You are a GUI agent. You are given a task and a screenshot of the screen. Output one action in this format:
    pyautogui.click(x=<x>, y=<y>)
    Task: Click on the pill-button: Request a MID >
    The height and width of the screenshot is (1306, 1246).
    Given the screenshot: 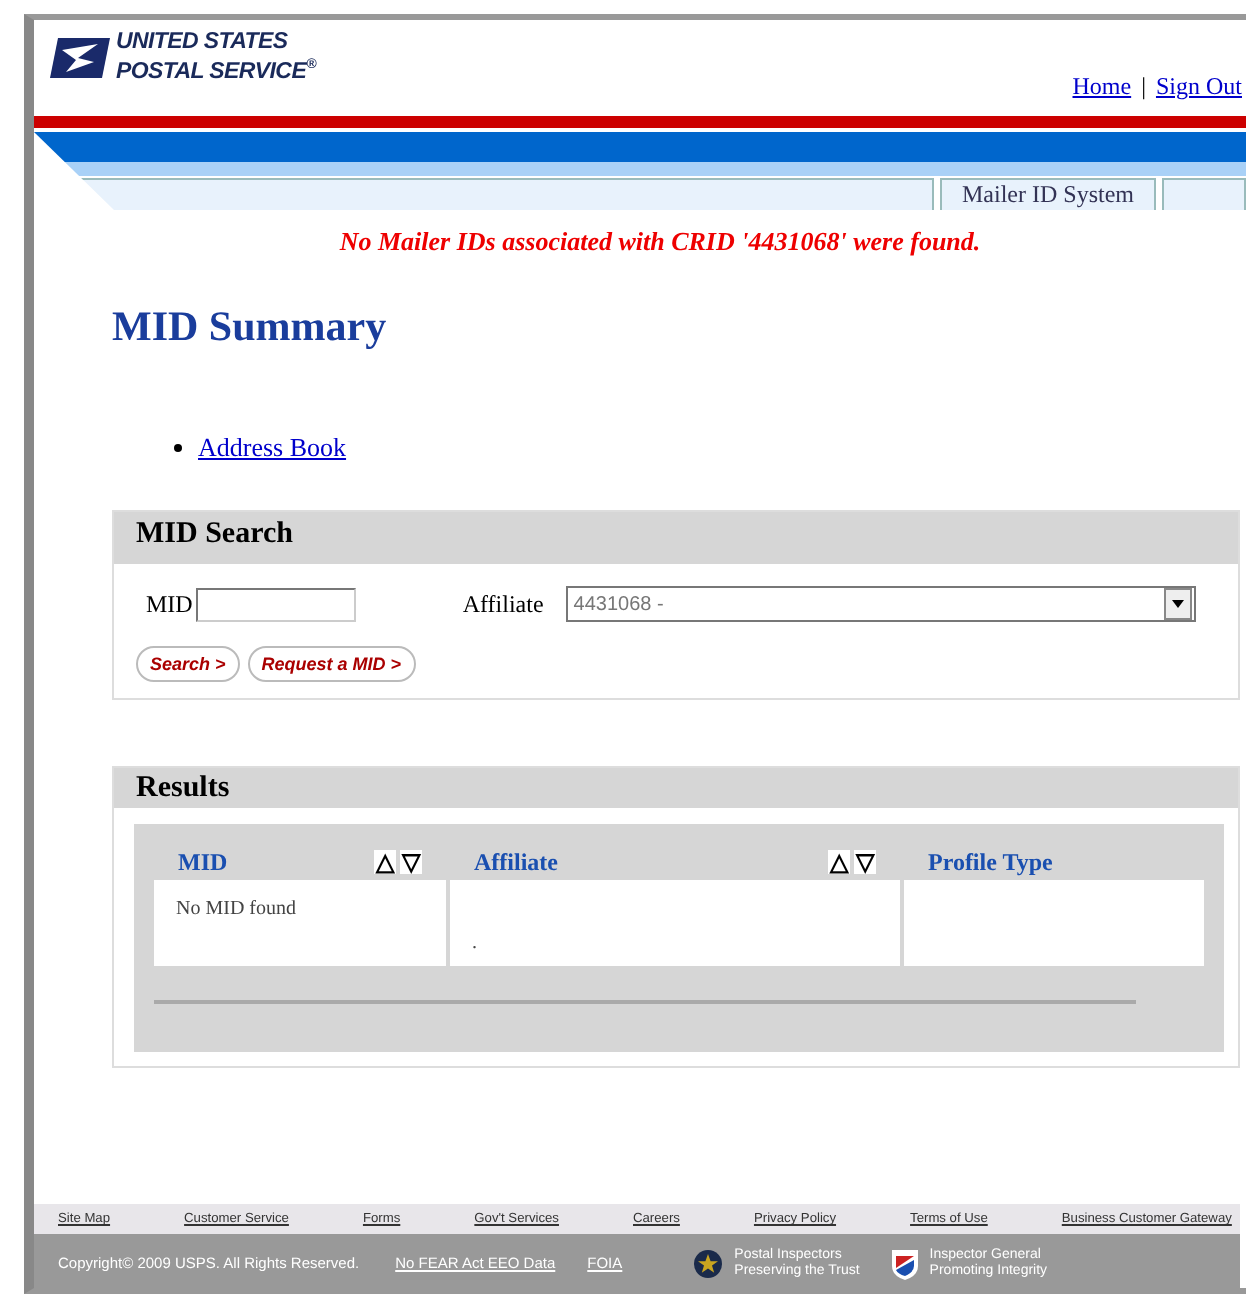 What is the action you would take?
    pyautogui.click(x=331, y=664)
    